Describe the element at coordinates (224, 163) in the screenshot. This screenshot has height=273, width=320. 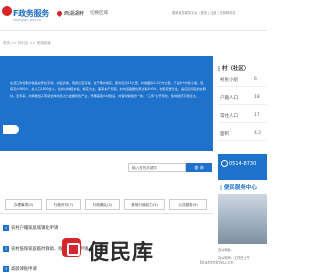
I see `phone-icon` at that location.